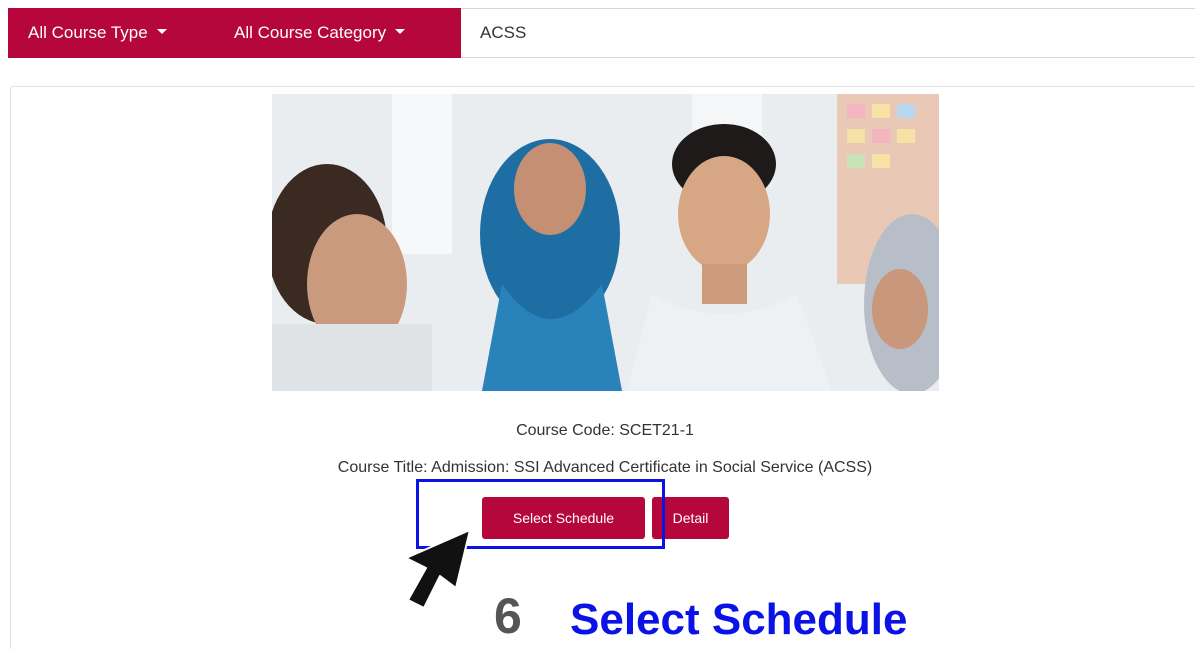  I want to click on course-category-dropdown: All Course Category, so click(340, 33).